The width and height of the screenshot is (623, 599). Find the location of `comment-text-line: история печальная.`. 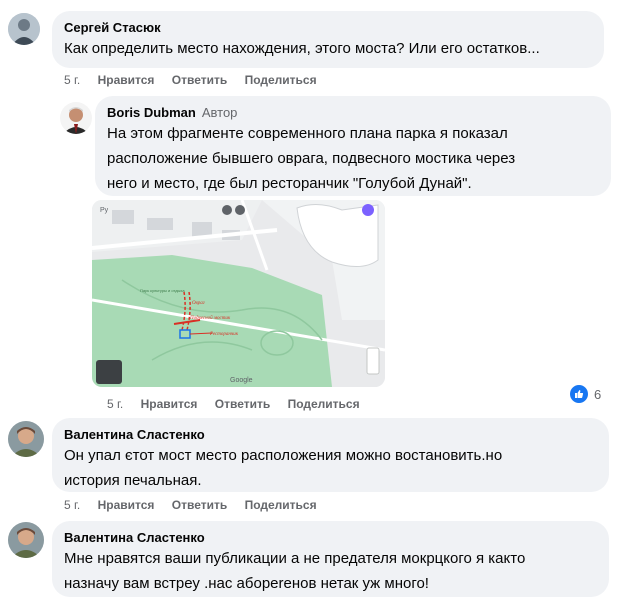

comment-text-line: история печальная. is located at coordinates (133, 480).